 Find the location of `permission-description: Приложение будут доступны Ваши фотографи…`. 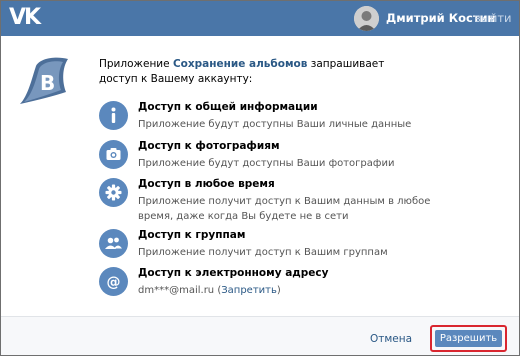

permission-description: Приложение будут доступны Ваши фотографи… is located at coordinates (266, 163).